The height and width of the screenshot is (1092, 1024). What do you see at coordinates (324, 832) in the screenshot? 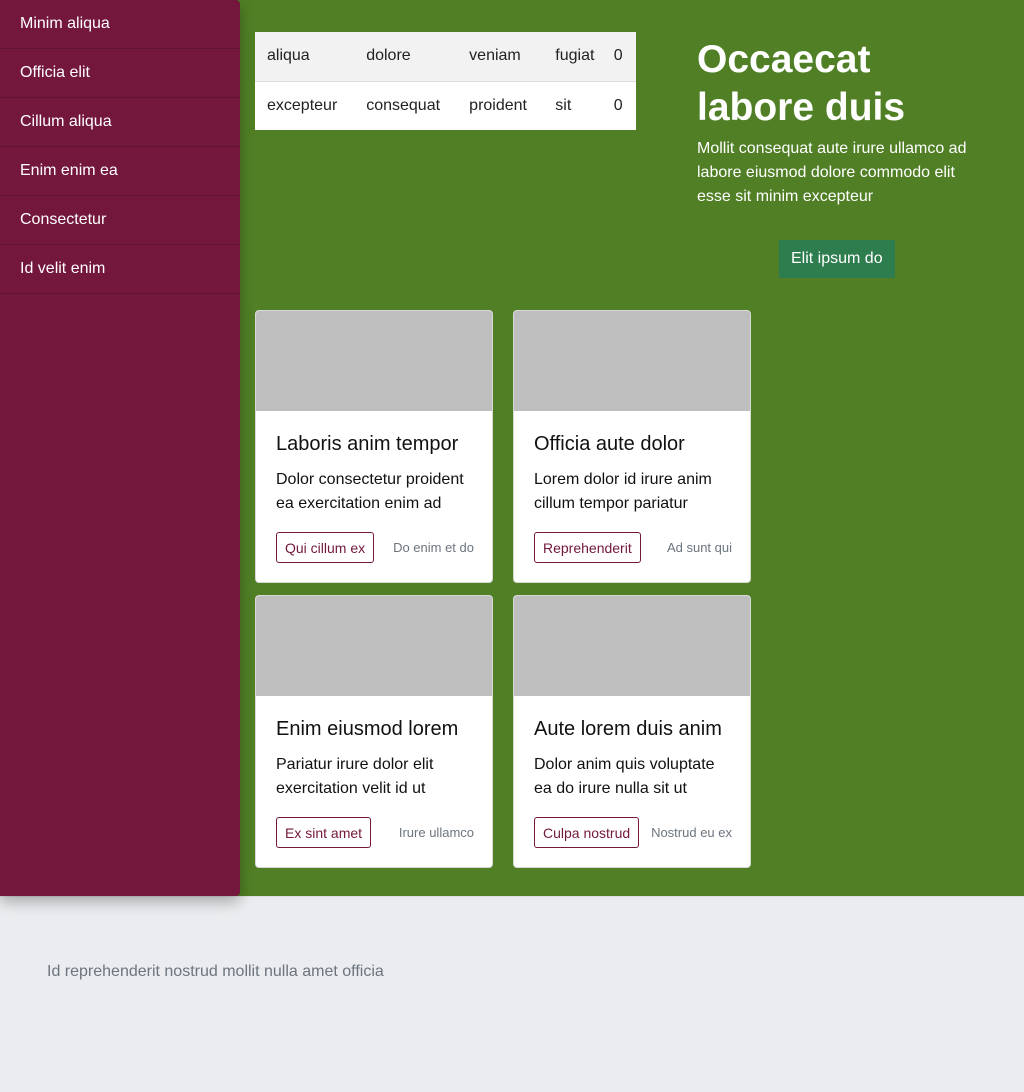
I see `card-button: Ex sint amet` at bounding box center [324, 832].